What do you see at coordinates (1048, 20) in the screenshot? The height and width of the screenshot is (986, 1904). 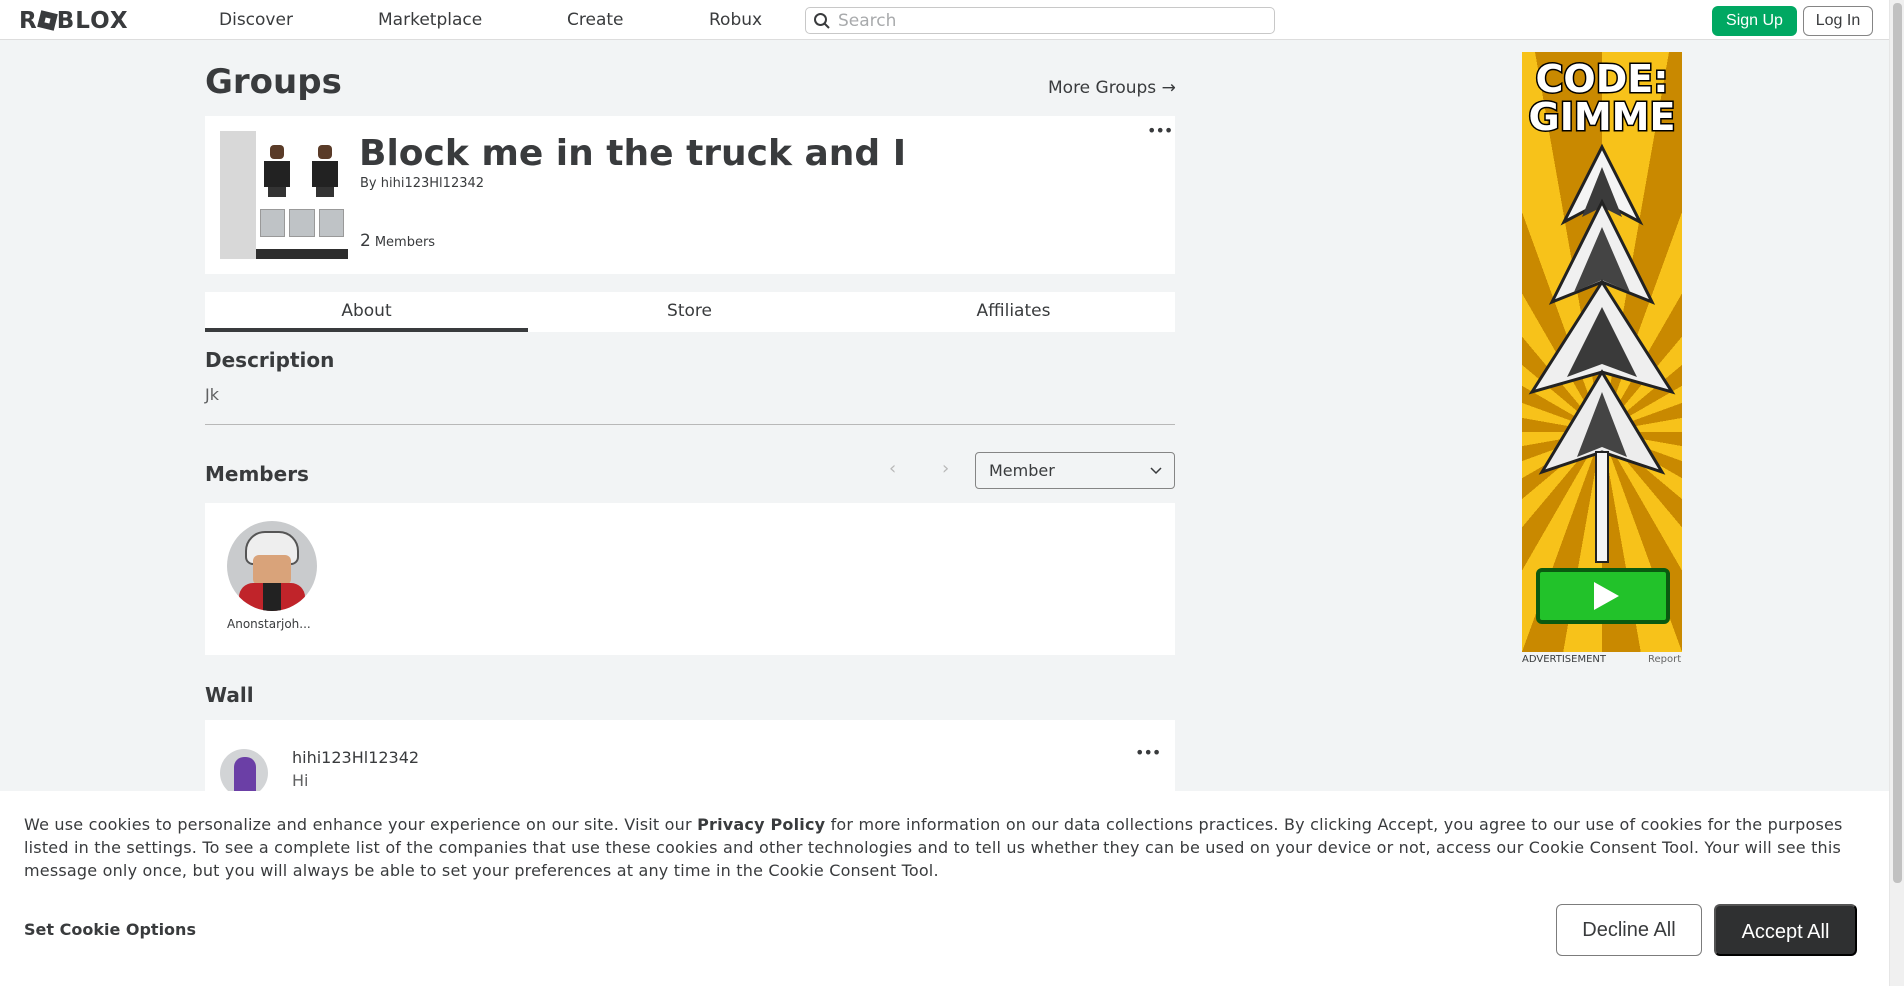 I see `search-input` at bounding box center [1048, 20].